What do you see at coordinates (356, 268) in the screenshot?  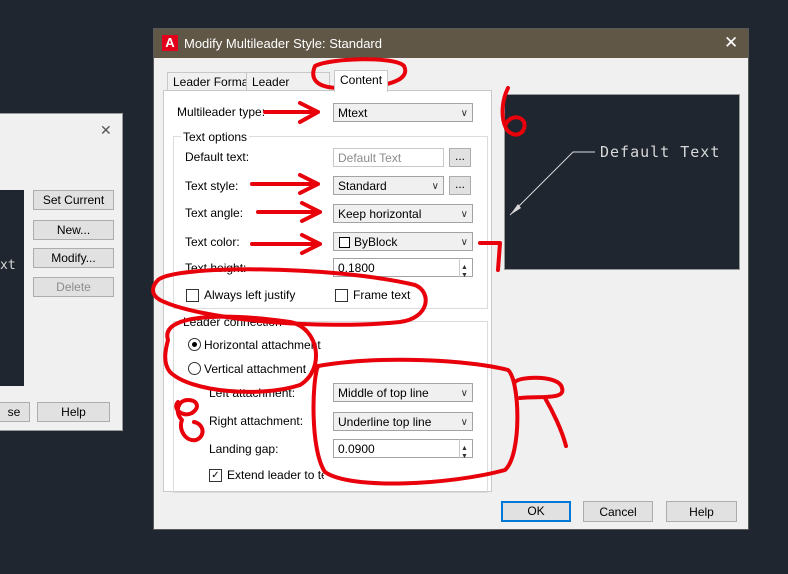 I see `text-height-value: 0.1800` at bounding box center [356, 268].